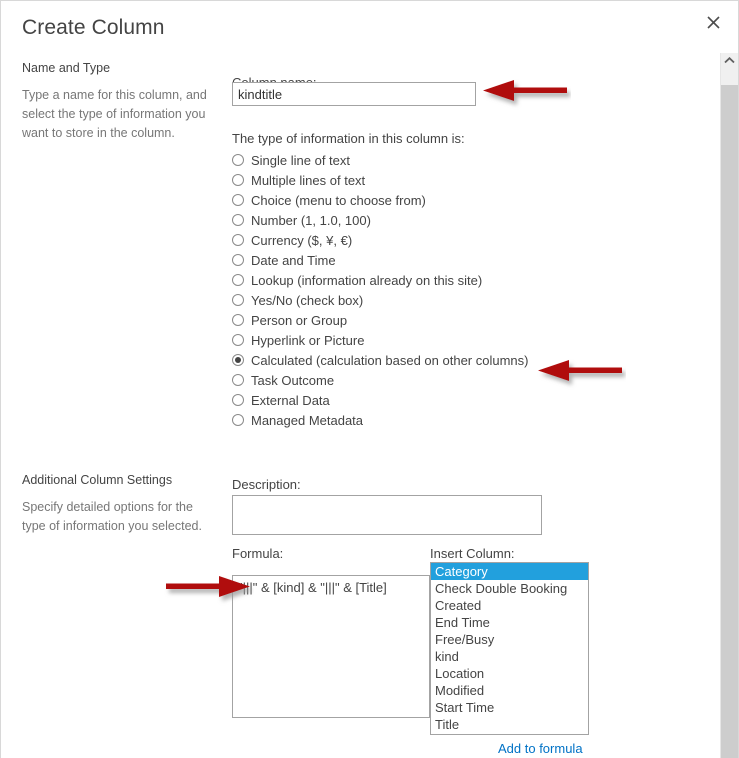 The image size is (739, 758). I want to click on list-item: Check Double Booking, so click(509, 588).